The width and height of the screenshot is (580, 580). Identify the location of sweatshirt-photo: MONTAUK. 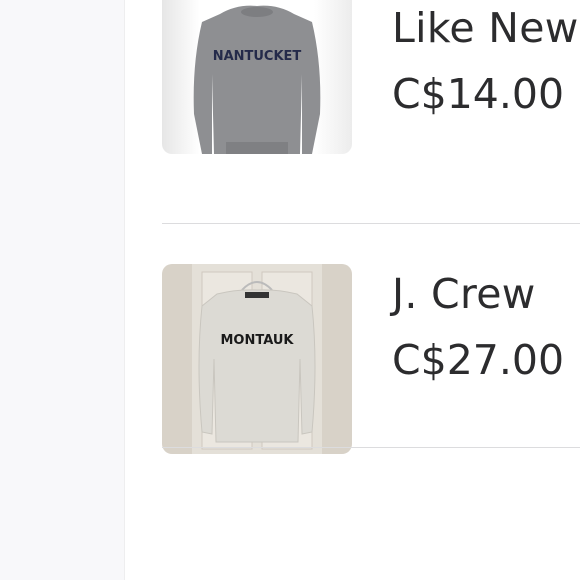
(257, 359).